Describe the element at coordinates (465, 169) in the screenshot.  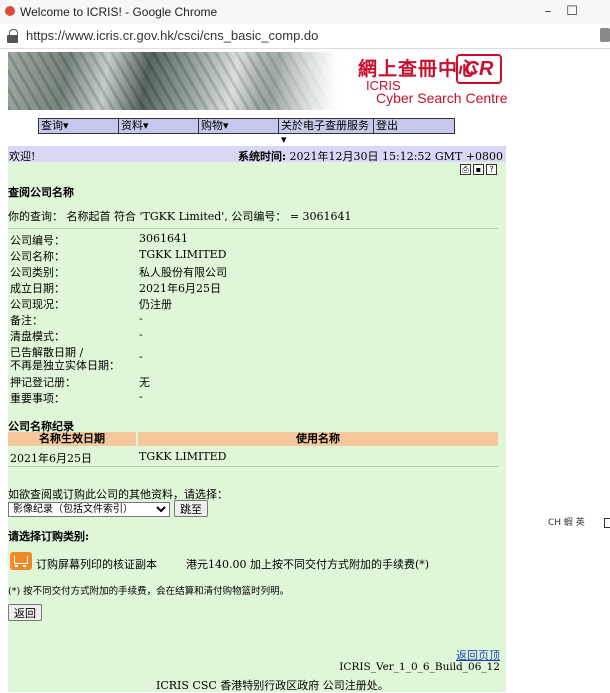
I see `print-icon: ⎙` at that location.